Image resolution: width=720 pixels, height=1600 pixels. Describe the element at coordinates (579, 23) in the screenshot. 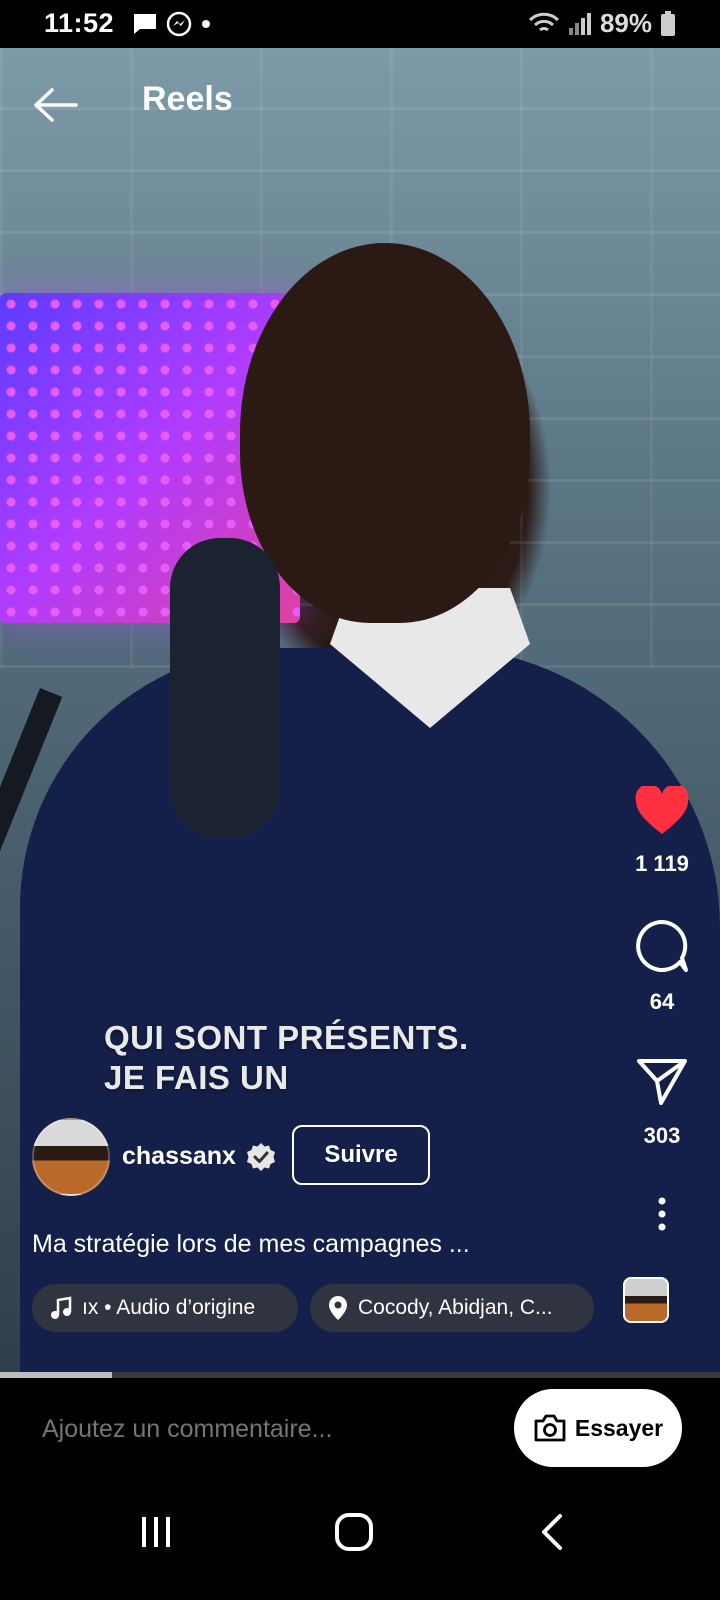

I see `signal-icon` at that location.